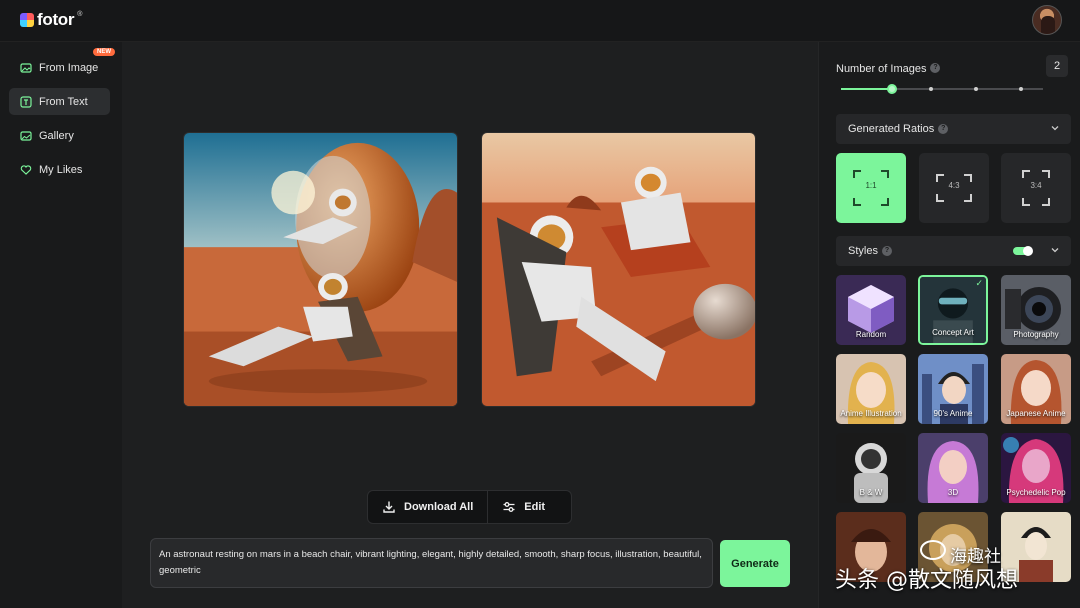  I want to click on style-label: 90's Anime, so click(953, 413).